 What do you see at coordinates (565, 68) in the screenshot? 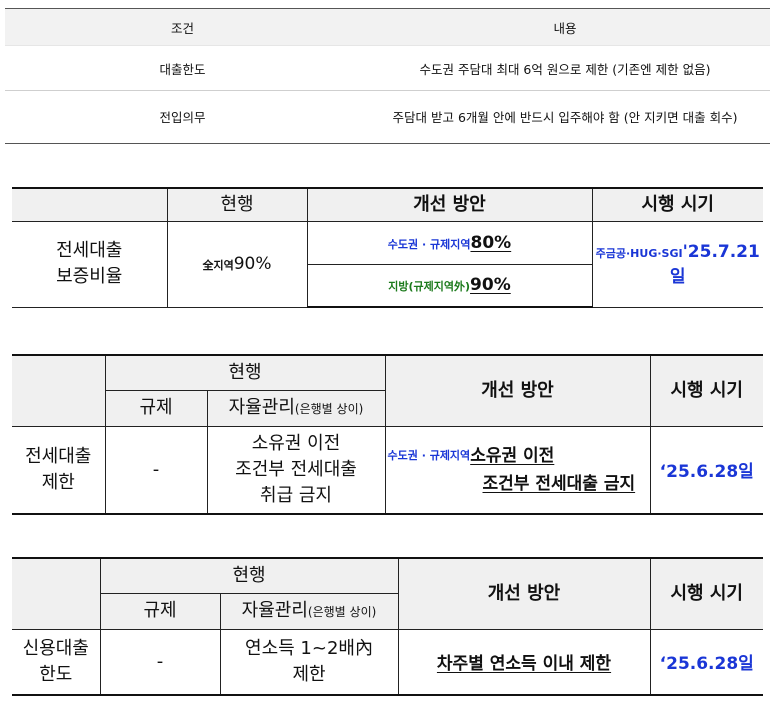
I see `row-content: 수도권 주담대 최대 6억 원으로 제한 (기존엔 제한 없음)` at bounding box center [565, 68].